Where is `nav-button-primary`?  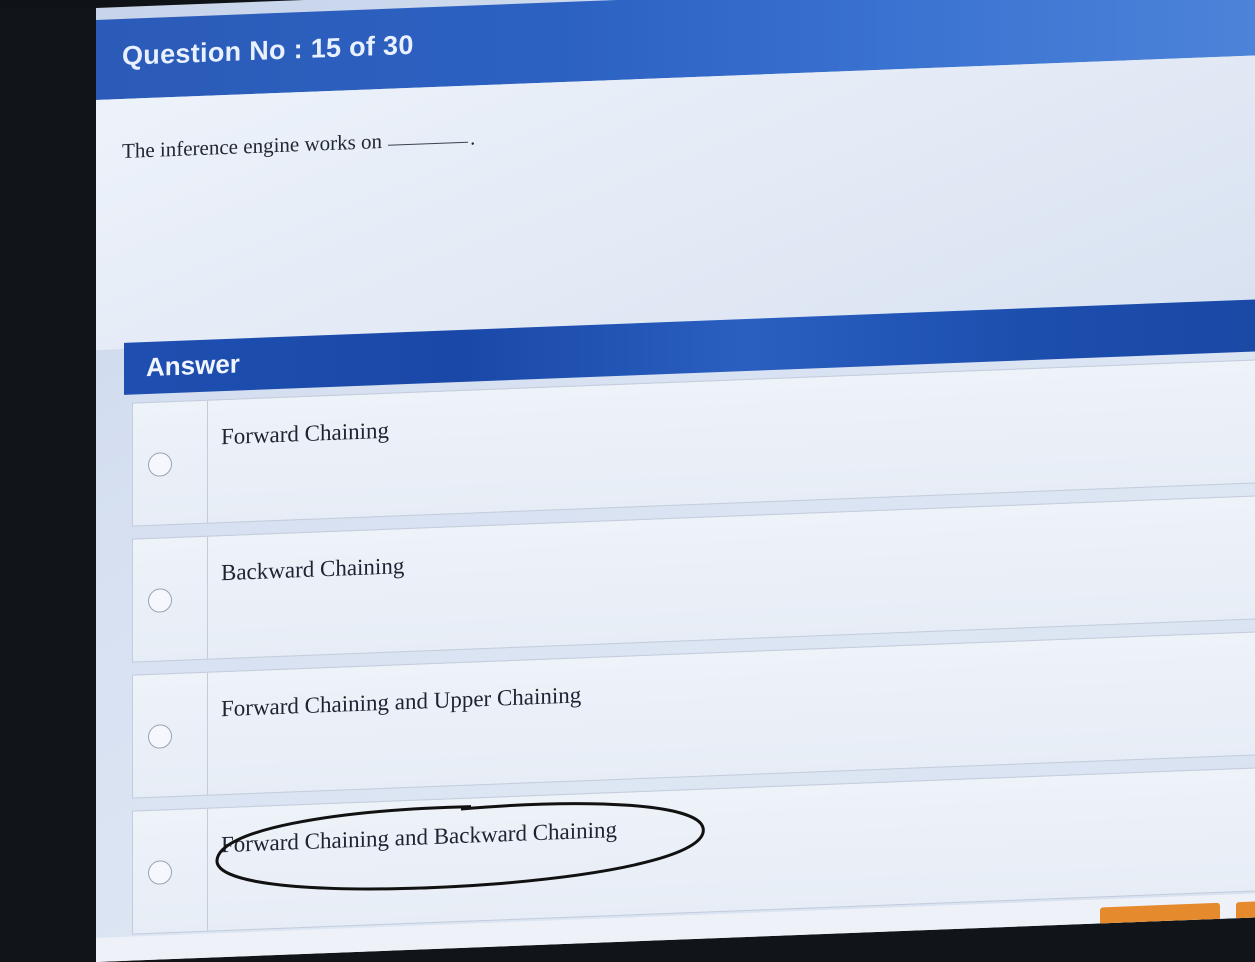
nav-button-primary is located at coordinates (1160, 922).